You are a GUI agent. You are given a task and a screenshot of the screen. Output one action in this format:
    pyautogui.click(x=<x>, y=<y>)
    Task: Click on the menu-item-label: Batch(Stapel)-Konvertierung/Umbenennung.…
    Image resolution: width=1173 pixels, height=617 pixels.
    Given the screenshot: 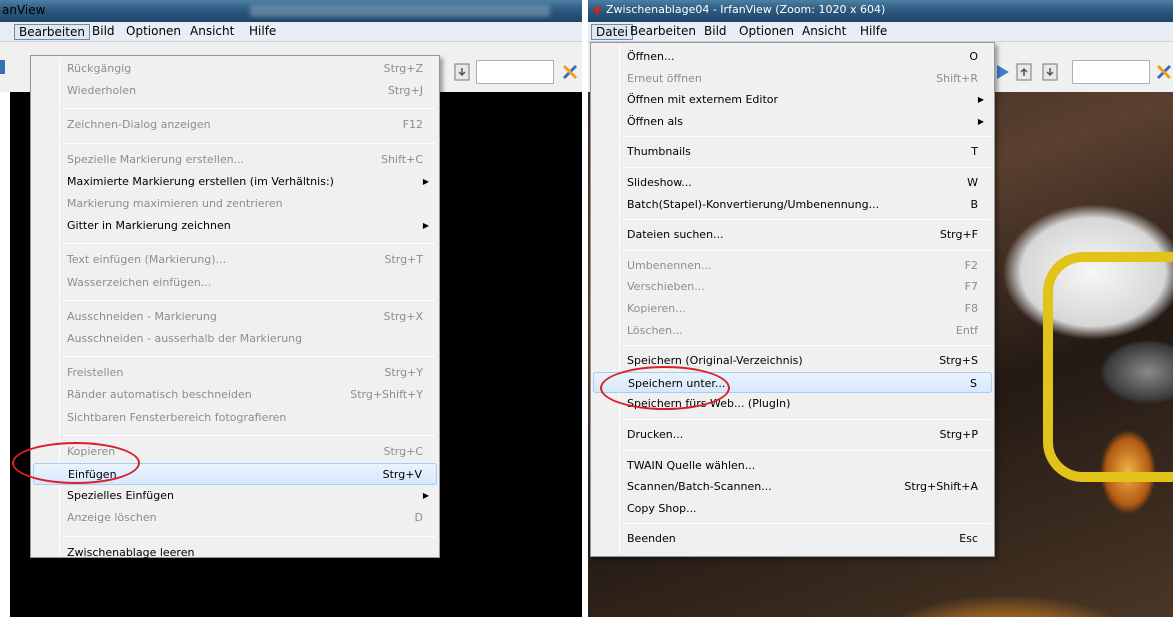 What is the action you would take?
    pyautogui.click(x=753, y=204)
    